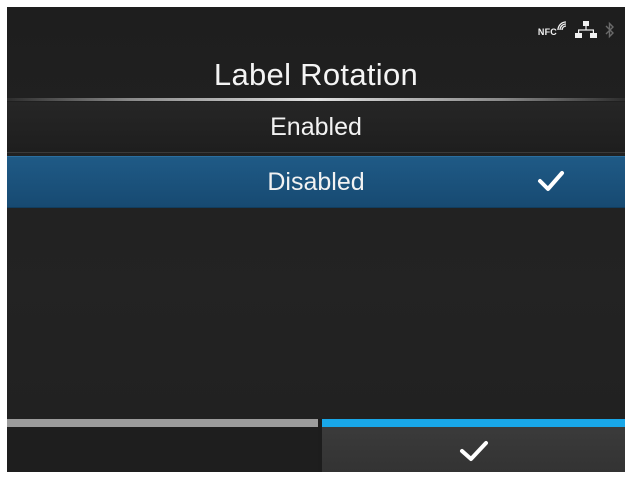  I want to click on confirm-button, so click(473, 445).